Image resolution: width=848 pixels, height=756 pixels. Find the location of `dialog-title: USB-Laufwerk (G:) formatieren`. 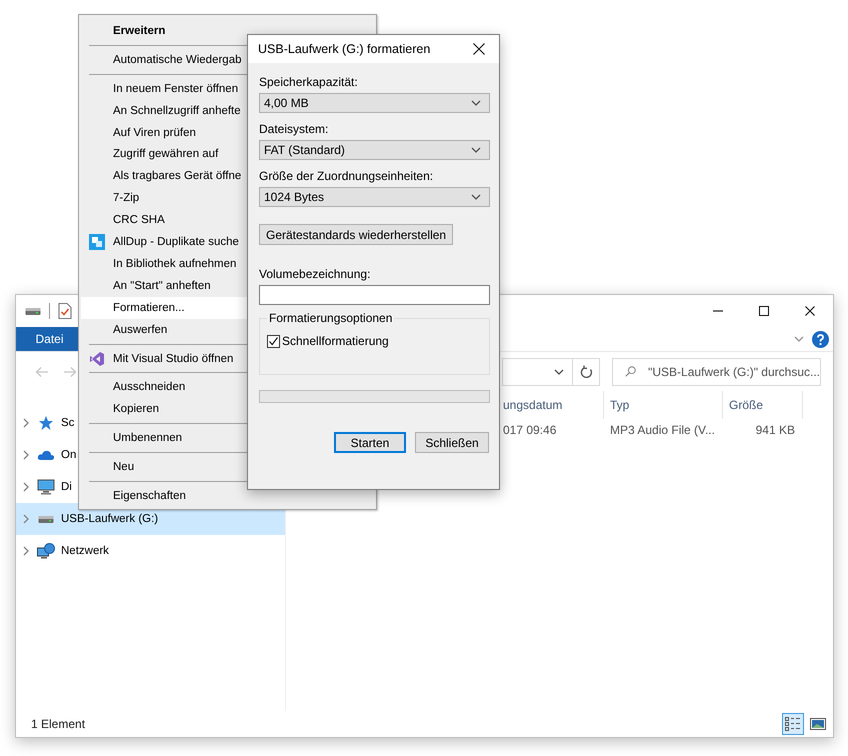

dialog-title: USB-Laufwerk (G:) formatieren is located at coordinates (344, 49).